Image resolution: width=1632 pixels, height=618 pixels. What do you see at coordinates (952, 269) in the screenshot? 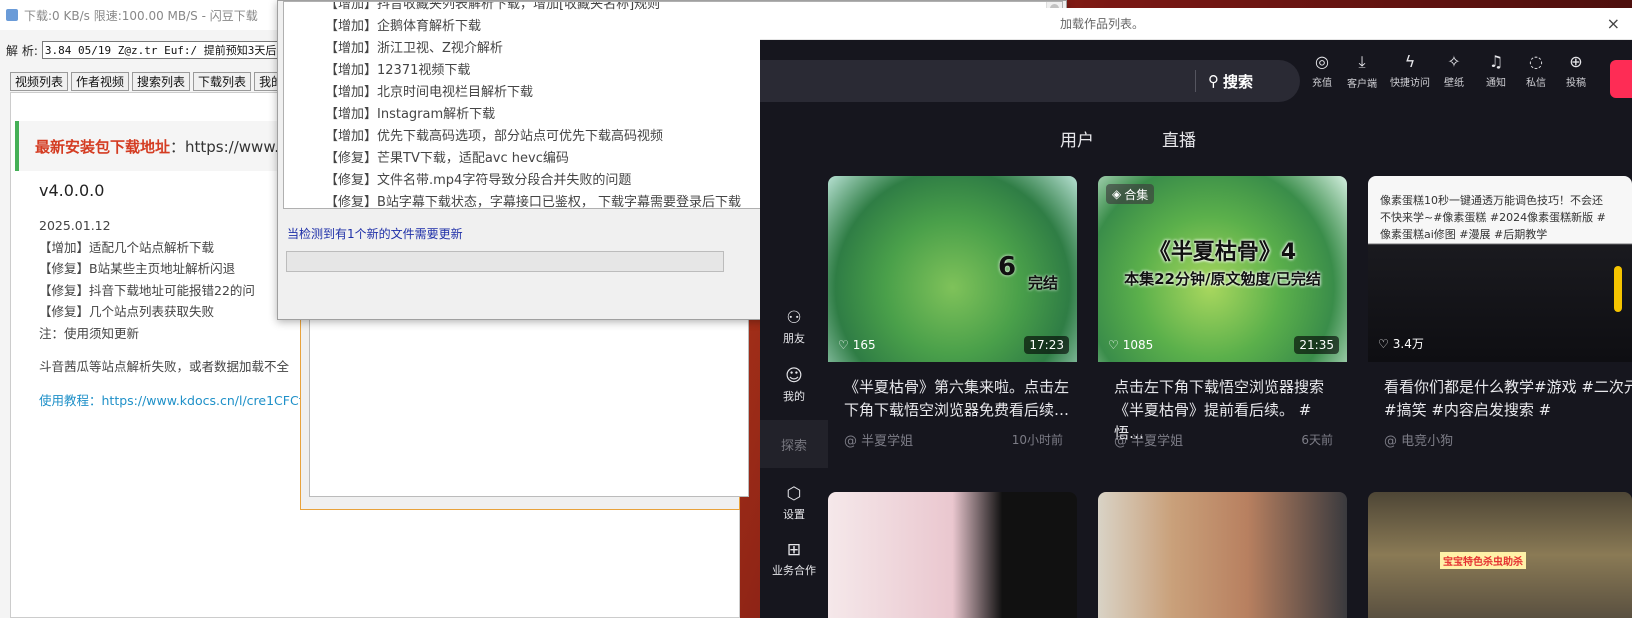
I see `video-thumbnail: 6 完结 ♡ 165 17:23` at bounding box center [952, 269].